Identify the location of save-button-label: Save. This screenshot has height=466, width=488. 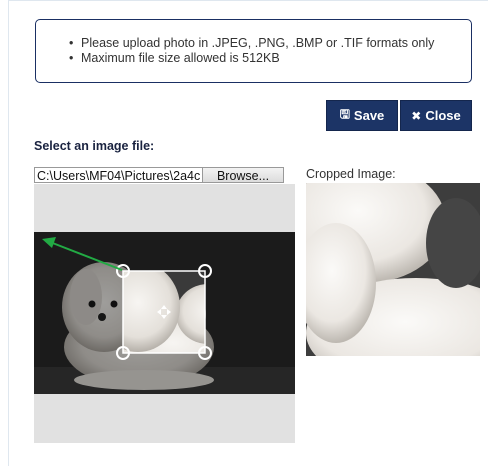
(369, 115).